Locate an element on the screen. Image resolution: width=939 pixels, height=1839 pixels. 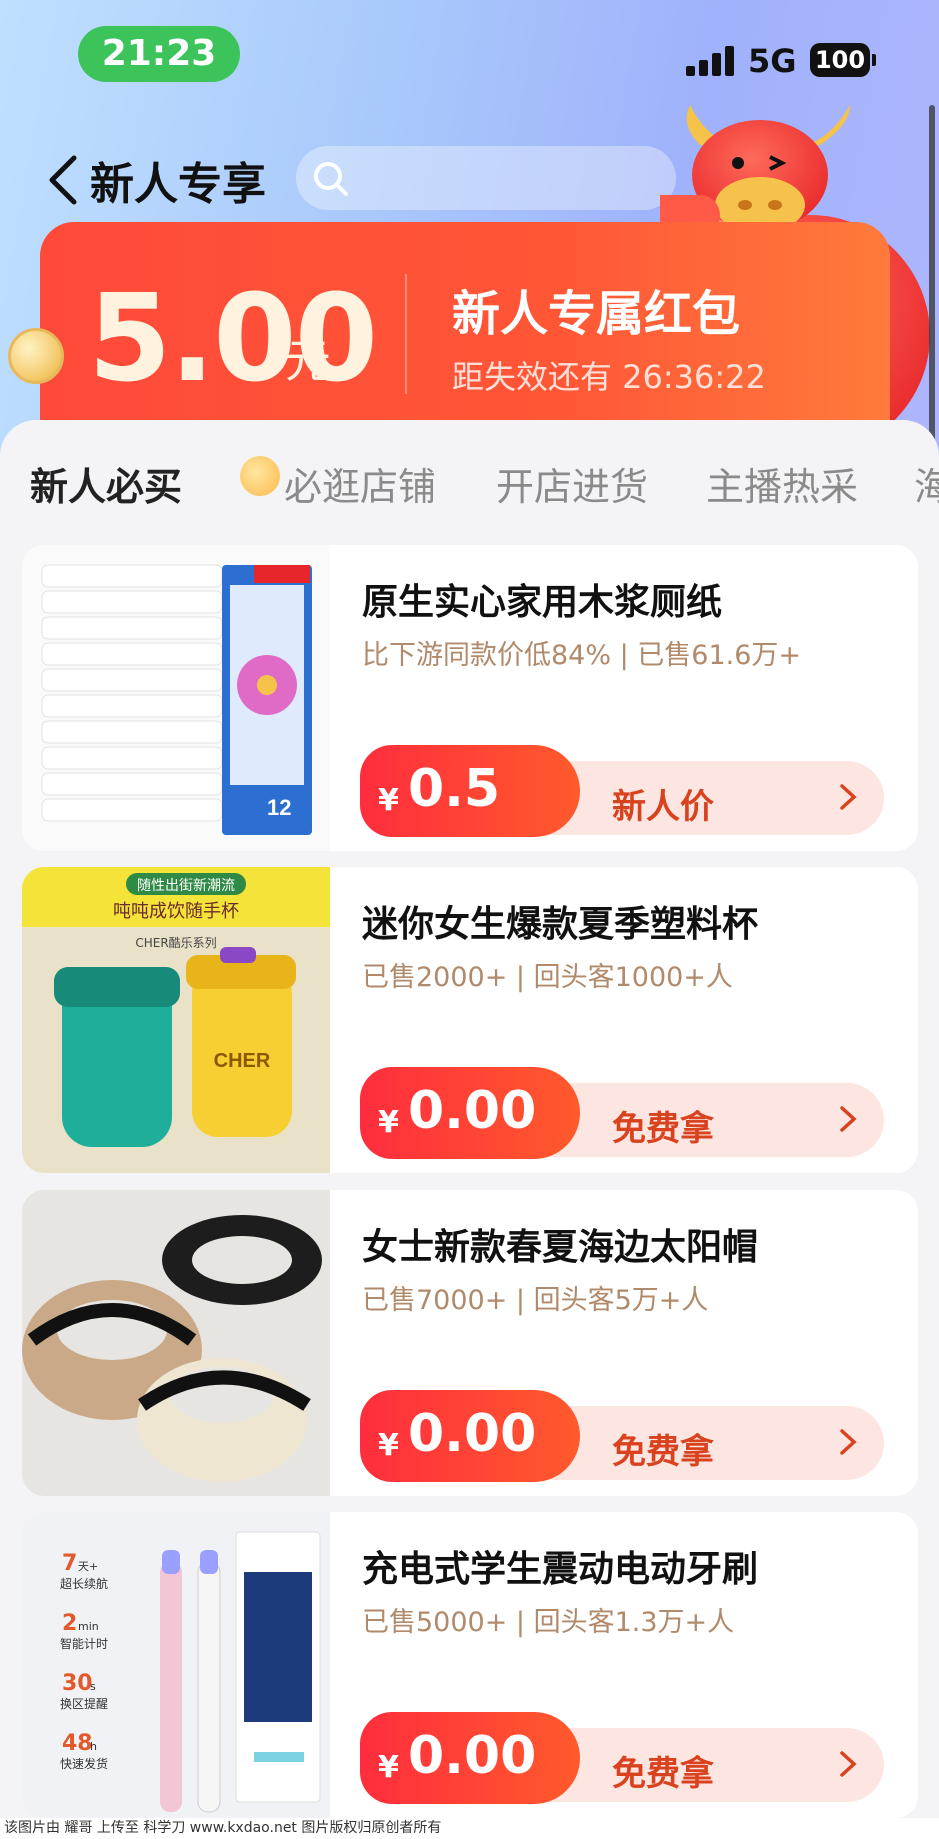
tab-must-visit-shops: 必逛店铺 is located at coordinates (360, 483).